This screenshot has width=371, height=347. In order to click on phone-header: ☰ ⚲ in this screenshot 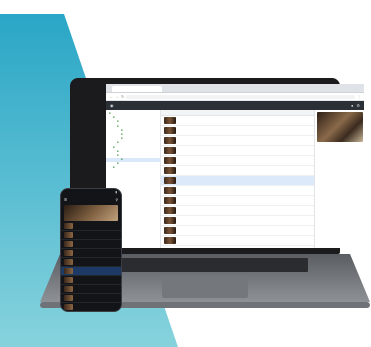, I will do `click(91, 200)`.